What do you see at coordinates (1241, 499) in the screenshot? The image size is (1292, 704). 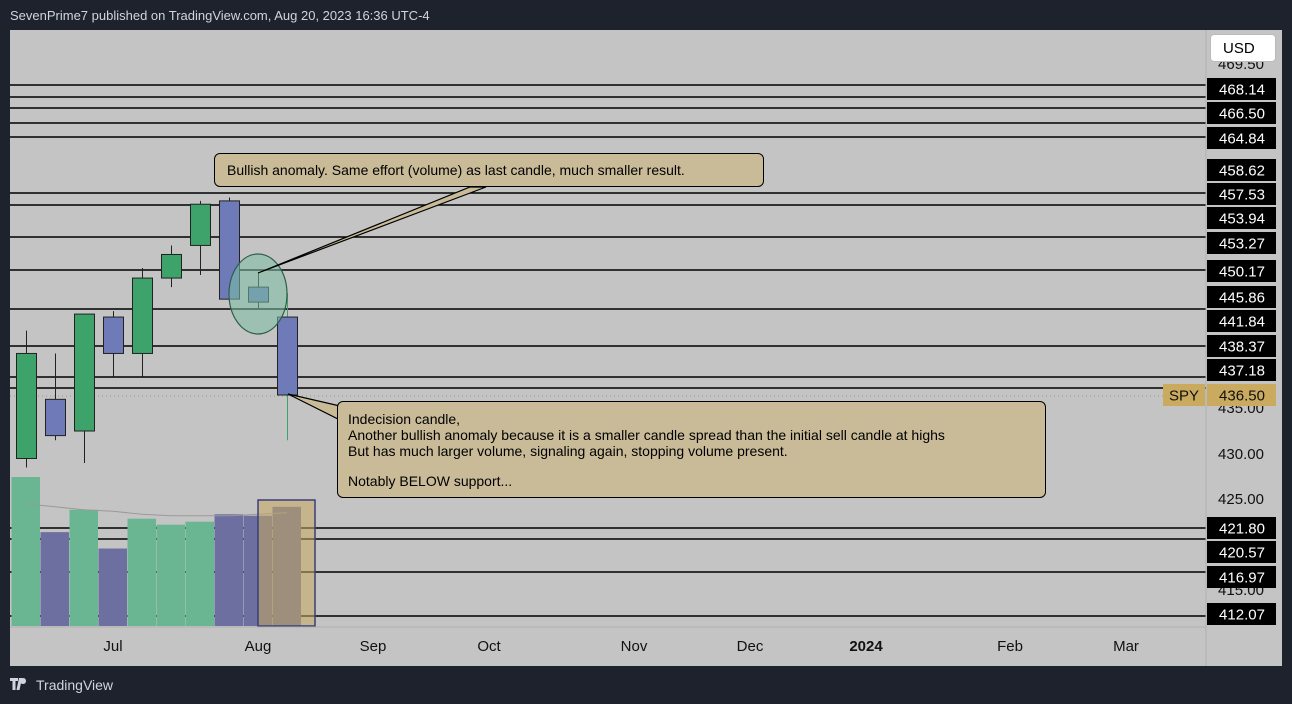 I see `price-tick-label: 425.00` at bounding box center [1241, 499].